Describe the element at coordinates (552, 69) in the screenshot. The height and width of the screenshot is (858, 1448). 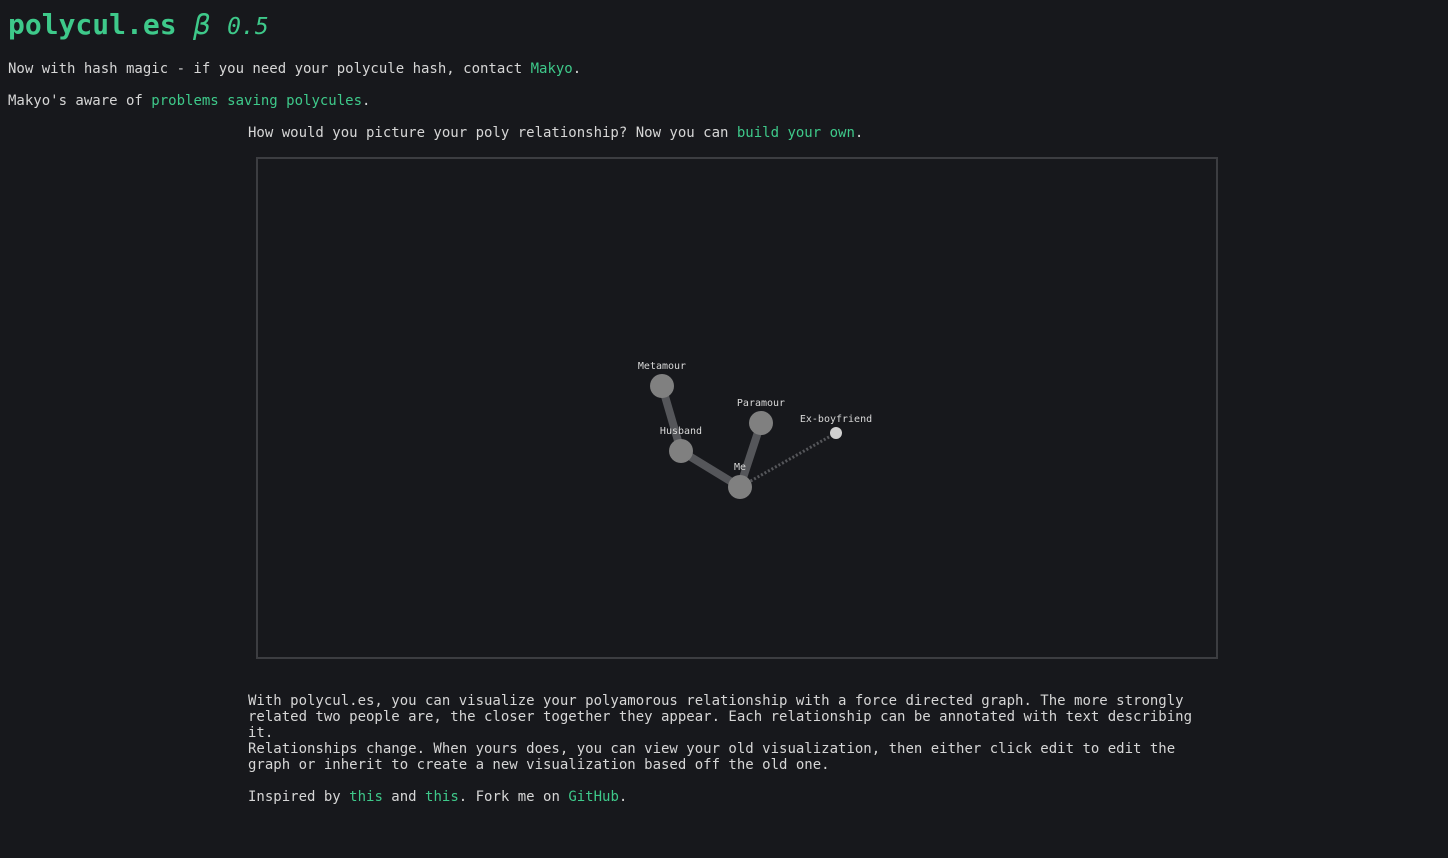
I see `makyo-link: Makyo` at that location.